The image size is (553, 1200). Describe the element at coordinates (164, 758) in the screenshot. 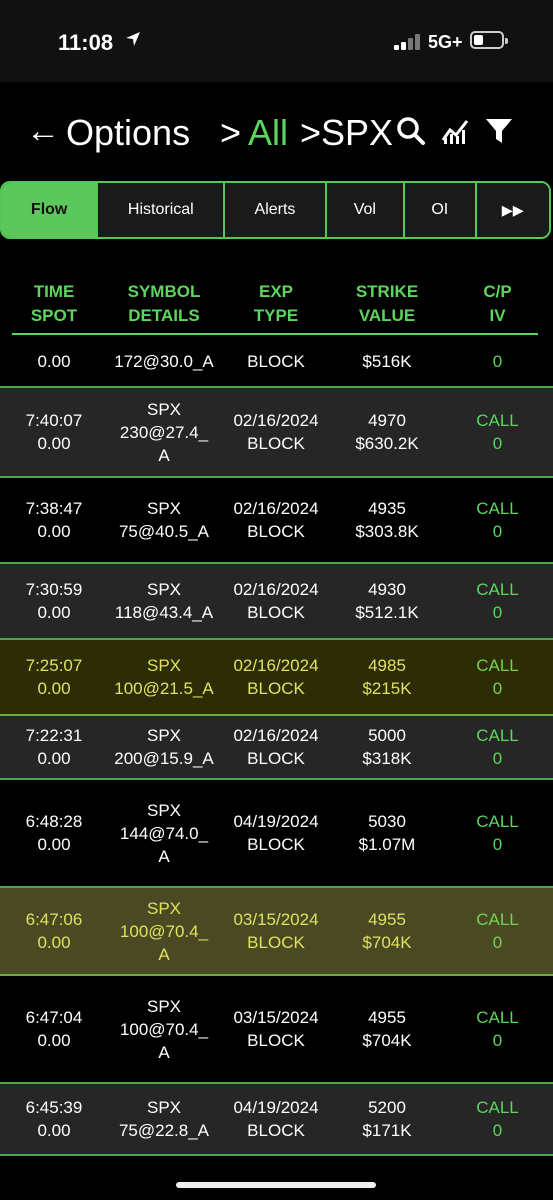

I see `cell-details: 200@15.9_A` at that location.